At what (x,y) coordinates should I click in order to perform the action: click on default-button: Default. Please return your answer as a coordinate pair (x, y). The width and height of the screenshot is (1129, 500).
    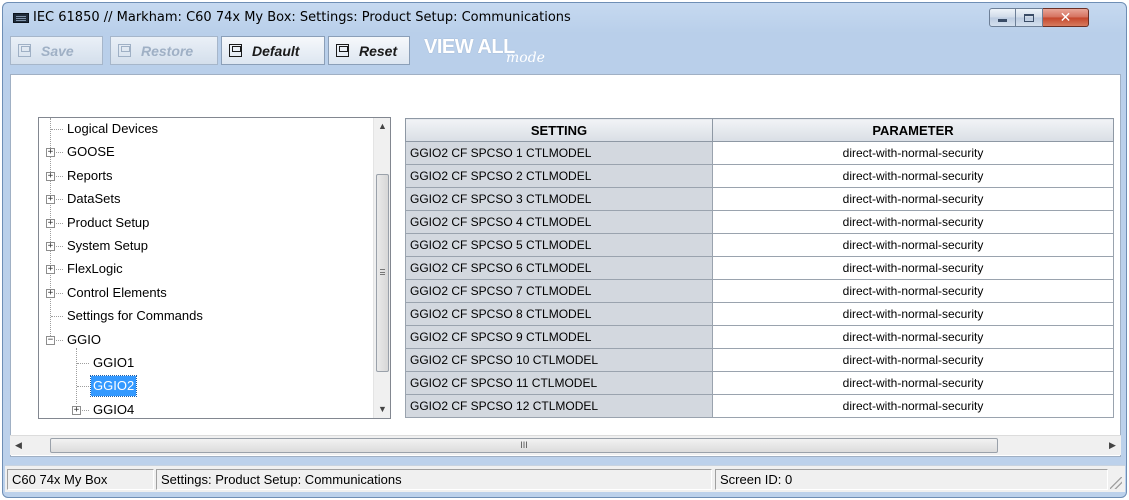
    Looking at the image, I should click on (273, 50).